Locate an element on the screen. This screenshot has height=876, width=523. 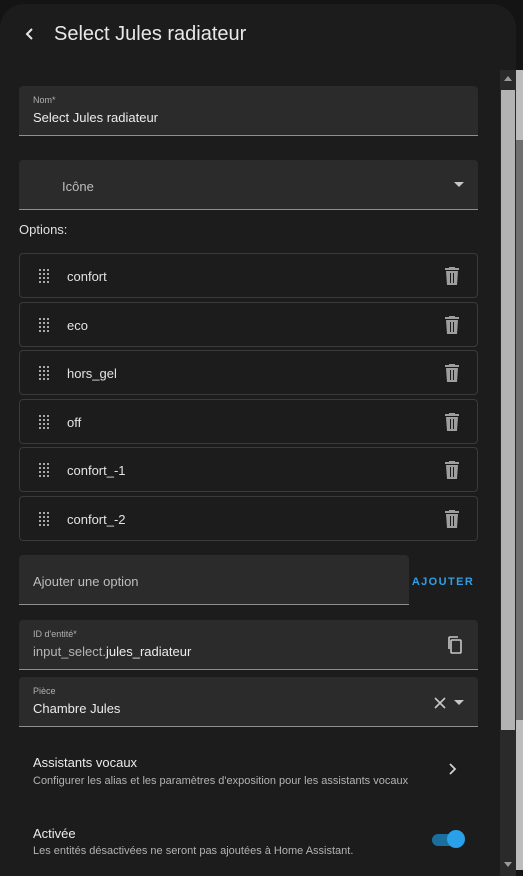
option-row: confort is located at coordinates (248, 275).